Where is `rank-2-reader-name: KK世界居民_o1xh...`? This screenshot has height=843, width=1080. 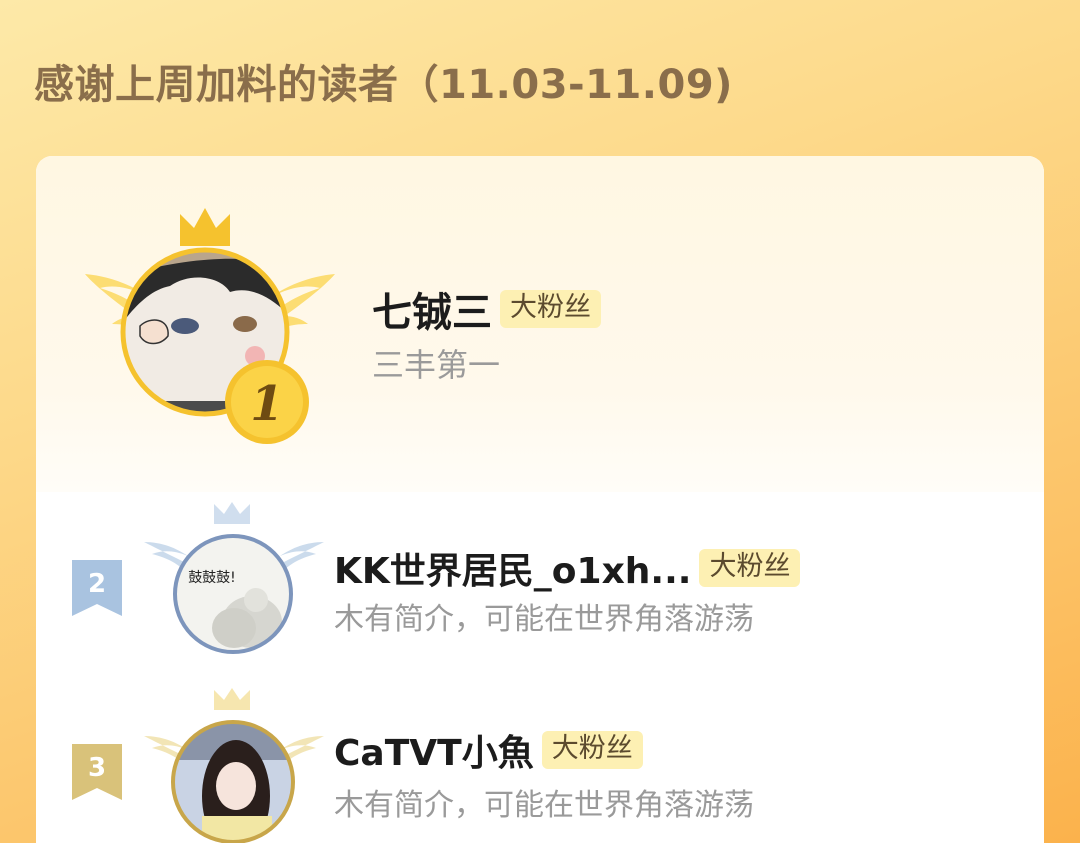
rank-2-reader-name: KK世界居民_o1xh... is located at coordinates (512, 568).